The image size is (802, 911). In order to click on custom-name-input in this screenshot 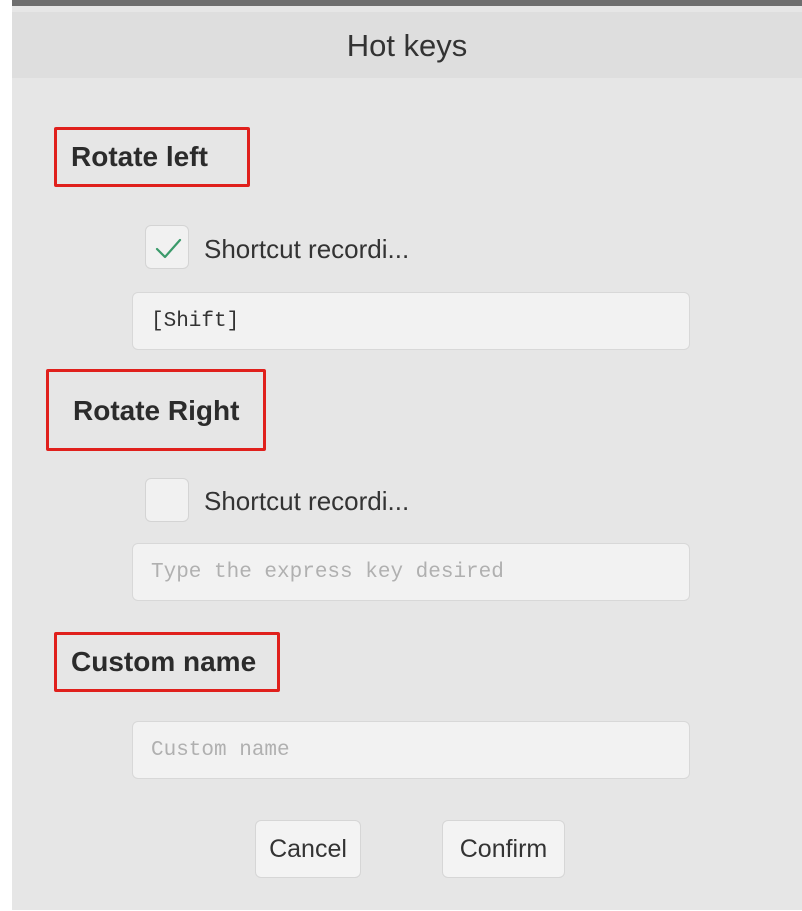, I will do `click(411, 750)`.